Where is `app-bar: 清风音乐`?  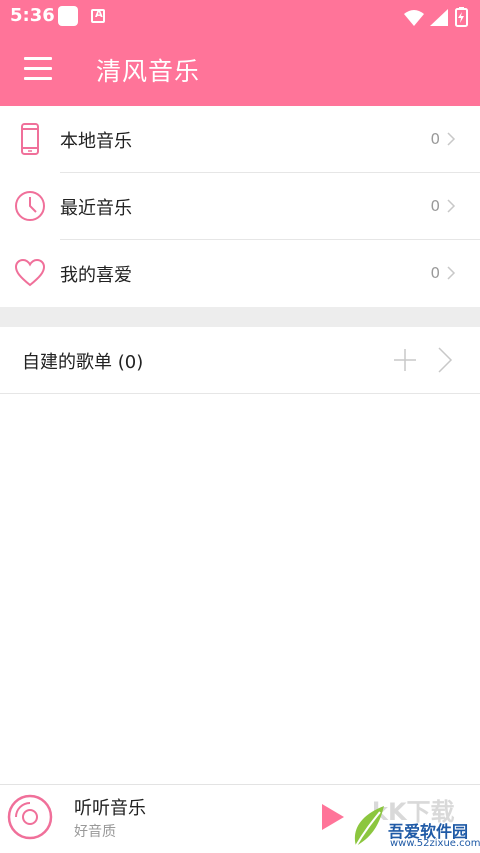 app-bar: 清风音乐 is located at coordinates (240, 70).